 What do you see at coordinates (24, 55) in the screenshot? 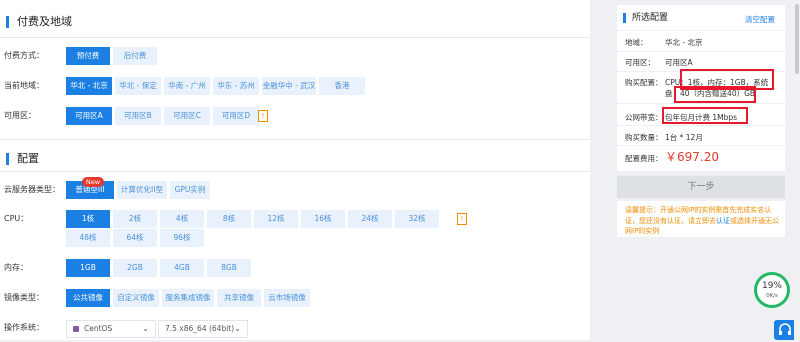
I see `pay-type-label: 付费方式：` at bounding box center [24, 55].